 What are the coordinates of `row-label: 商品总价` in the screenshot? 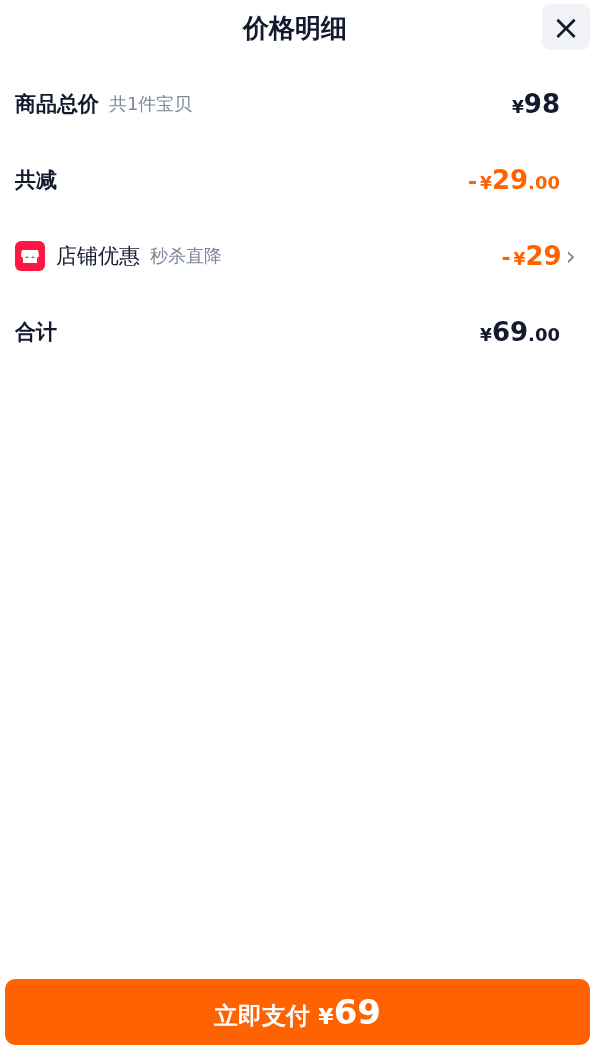 It's located at (57, 104).